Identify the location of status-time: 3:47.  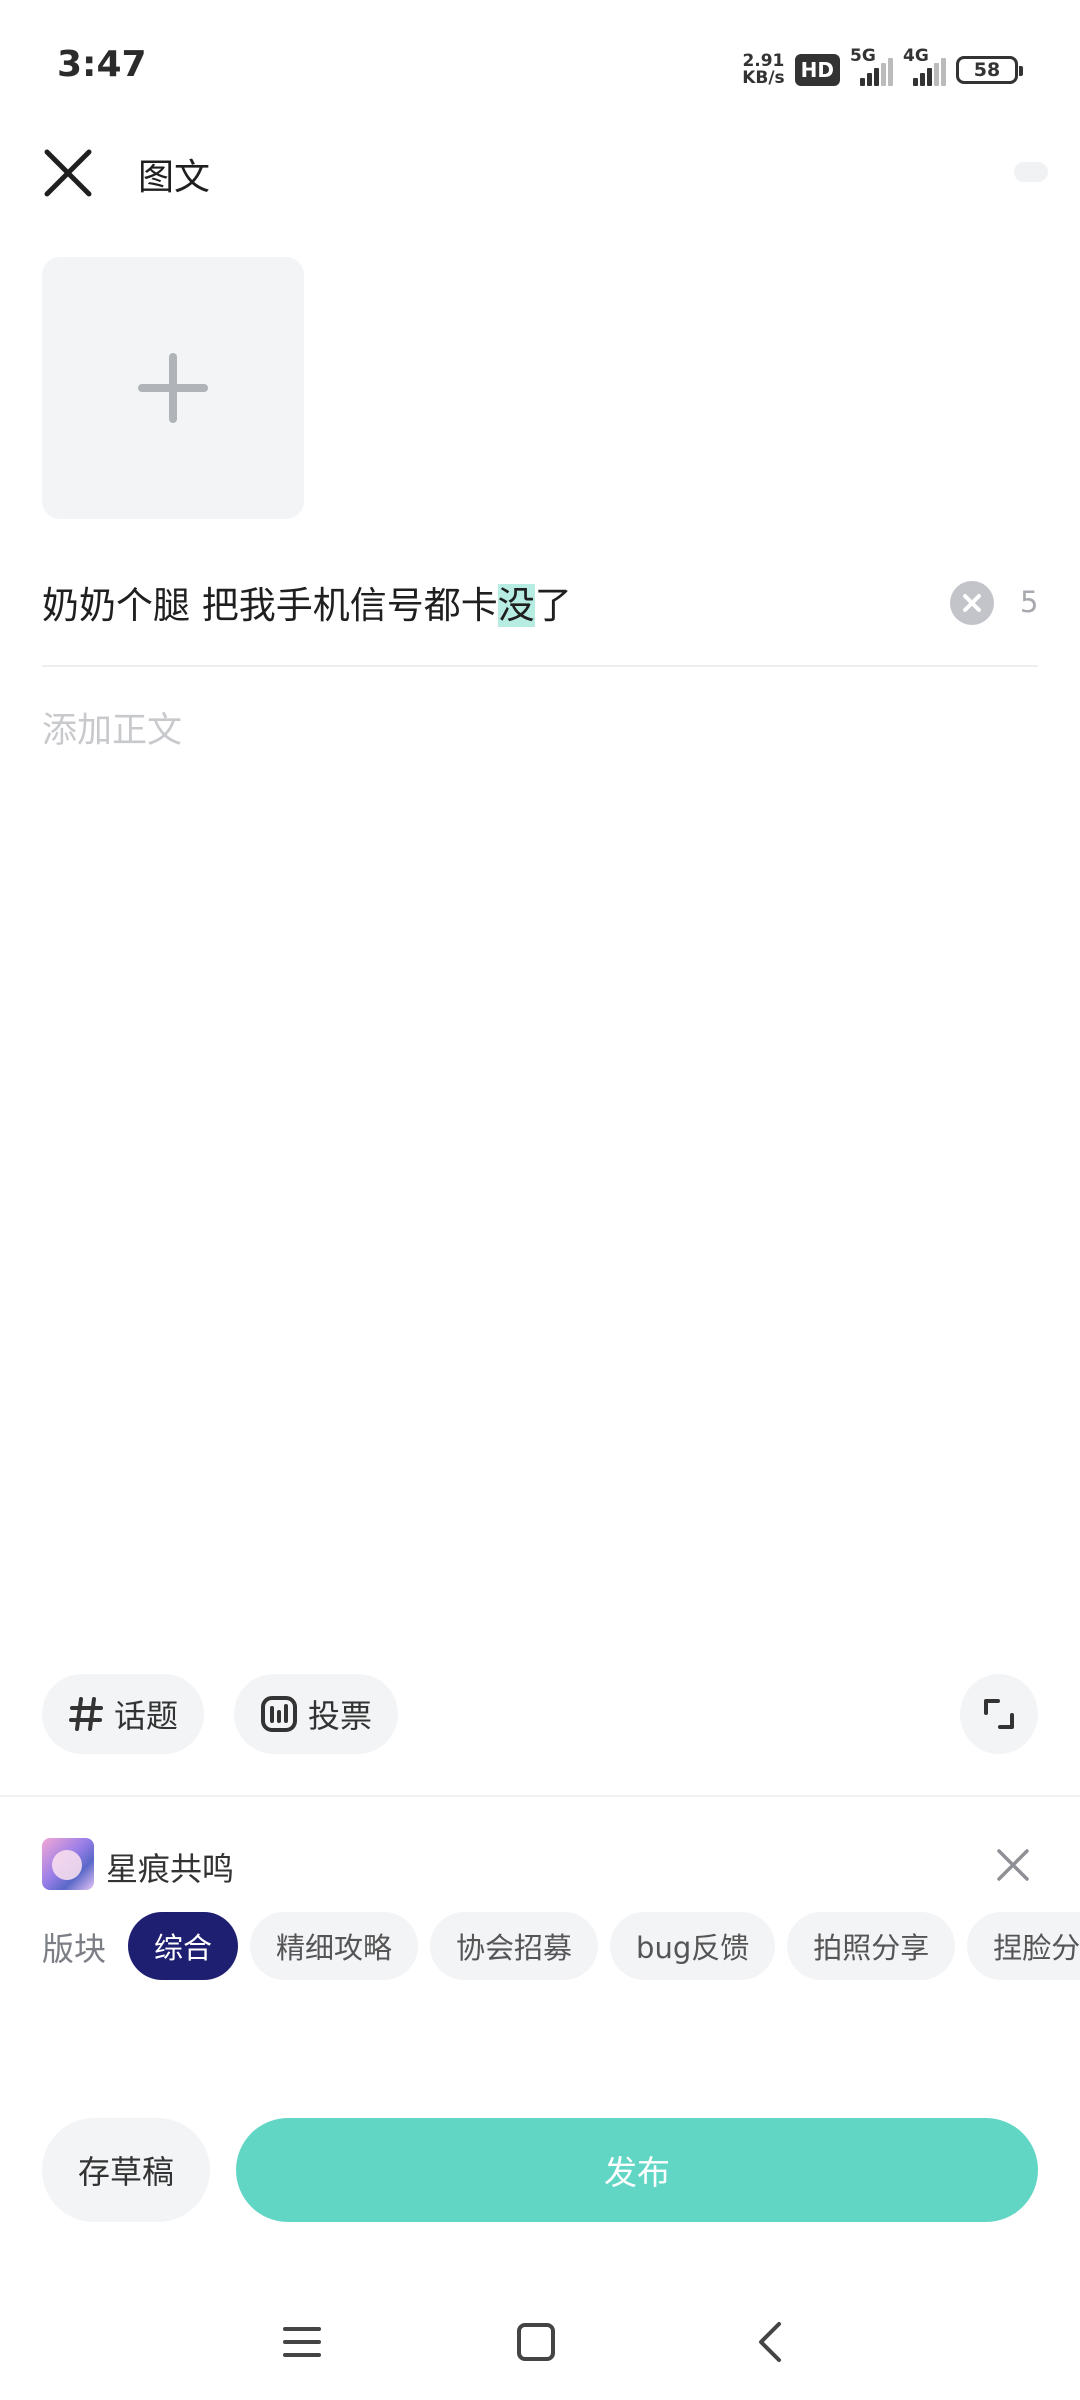
(102, 64).